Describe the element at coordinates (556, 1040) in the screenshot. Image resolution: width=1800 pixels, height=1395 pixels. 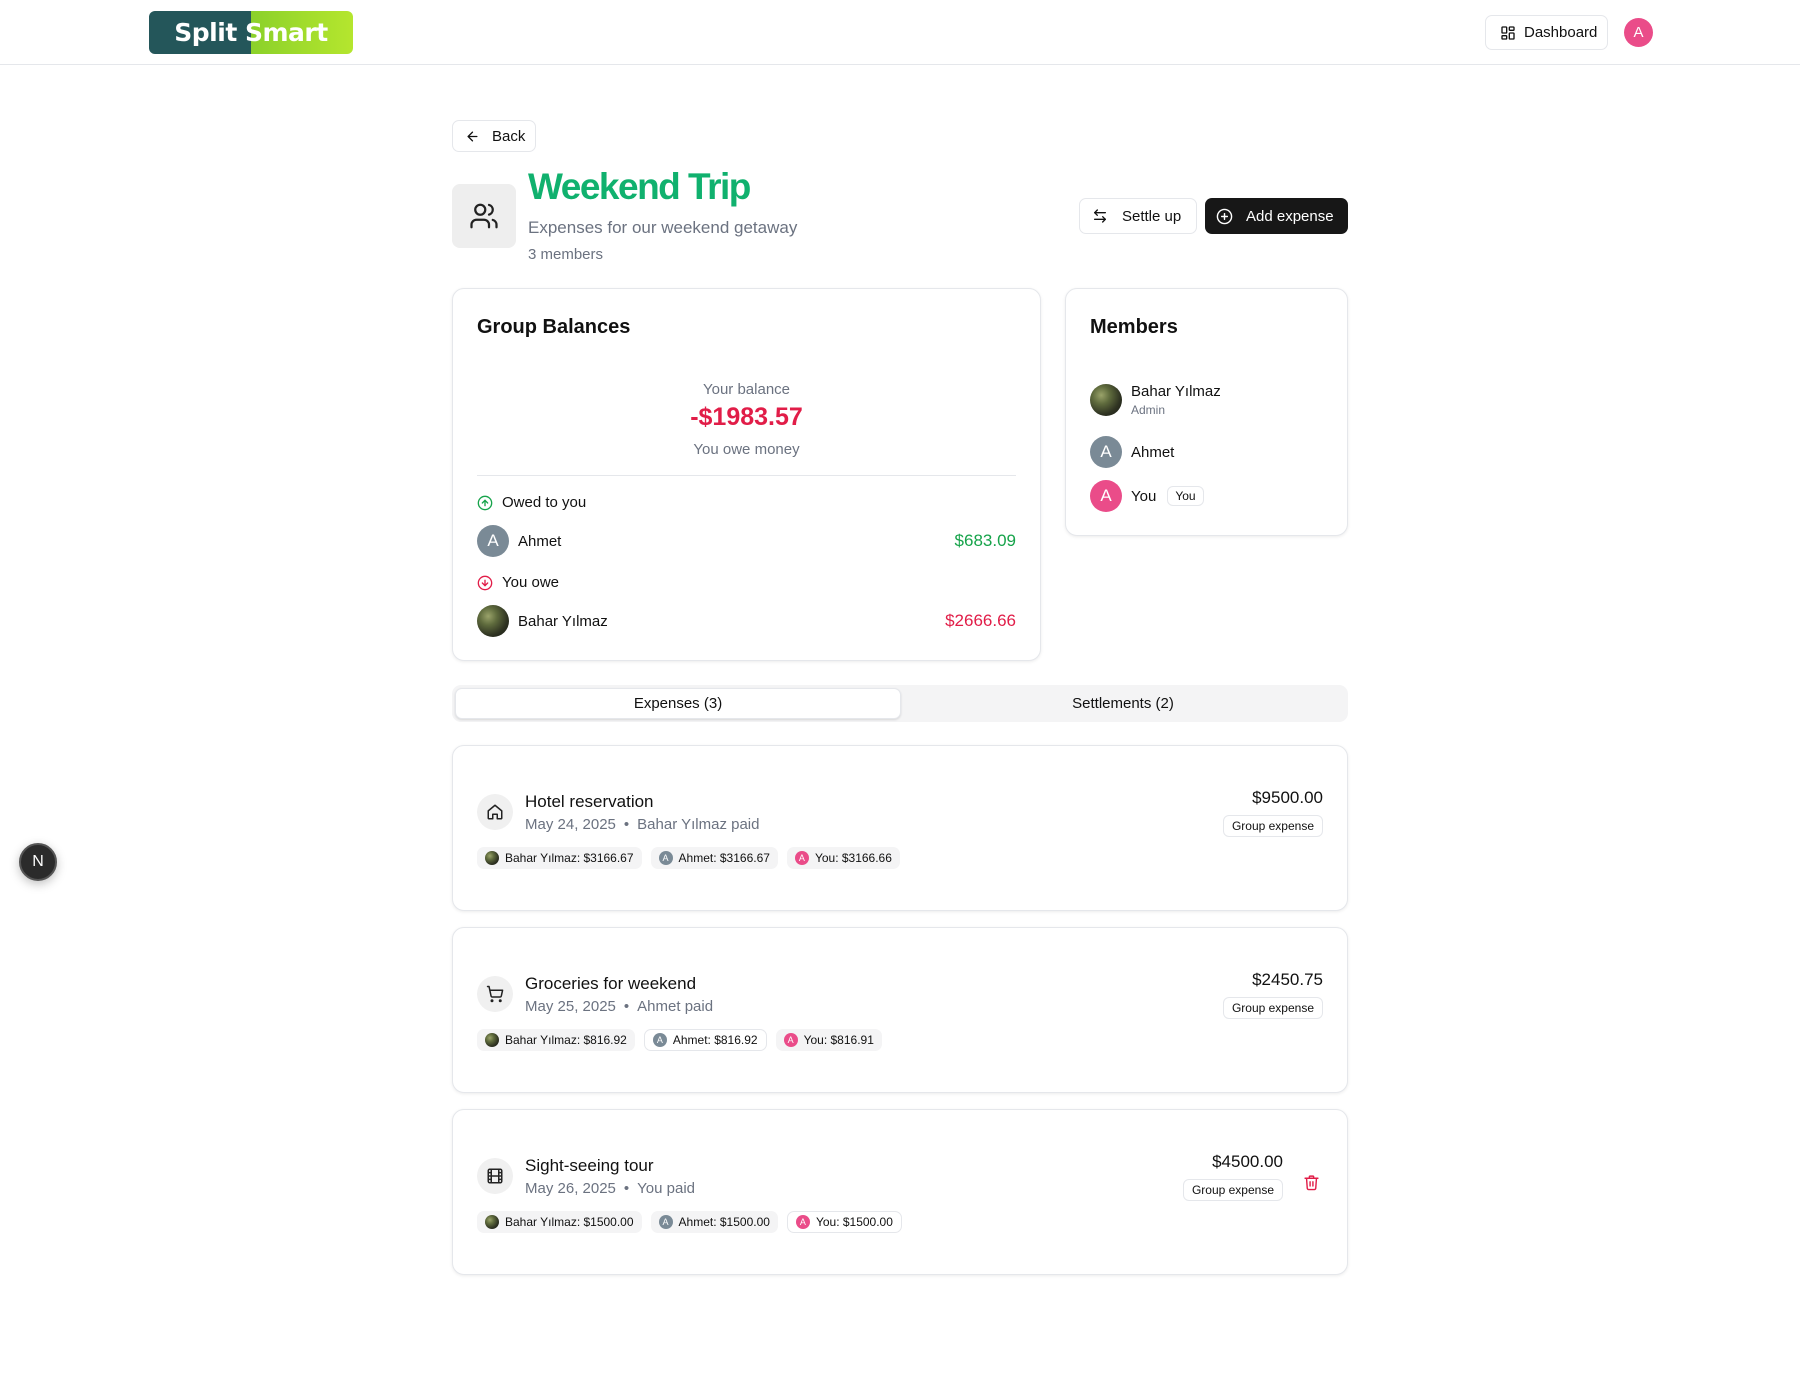
I see `split-chip: Bahar Yılmaz: $816.92` at that location.